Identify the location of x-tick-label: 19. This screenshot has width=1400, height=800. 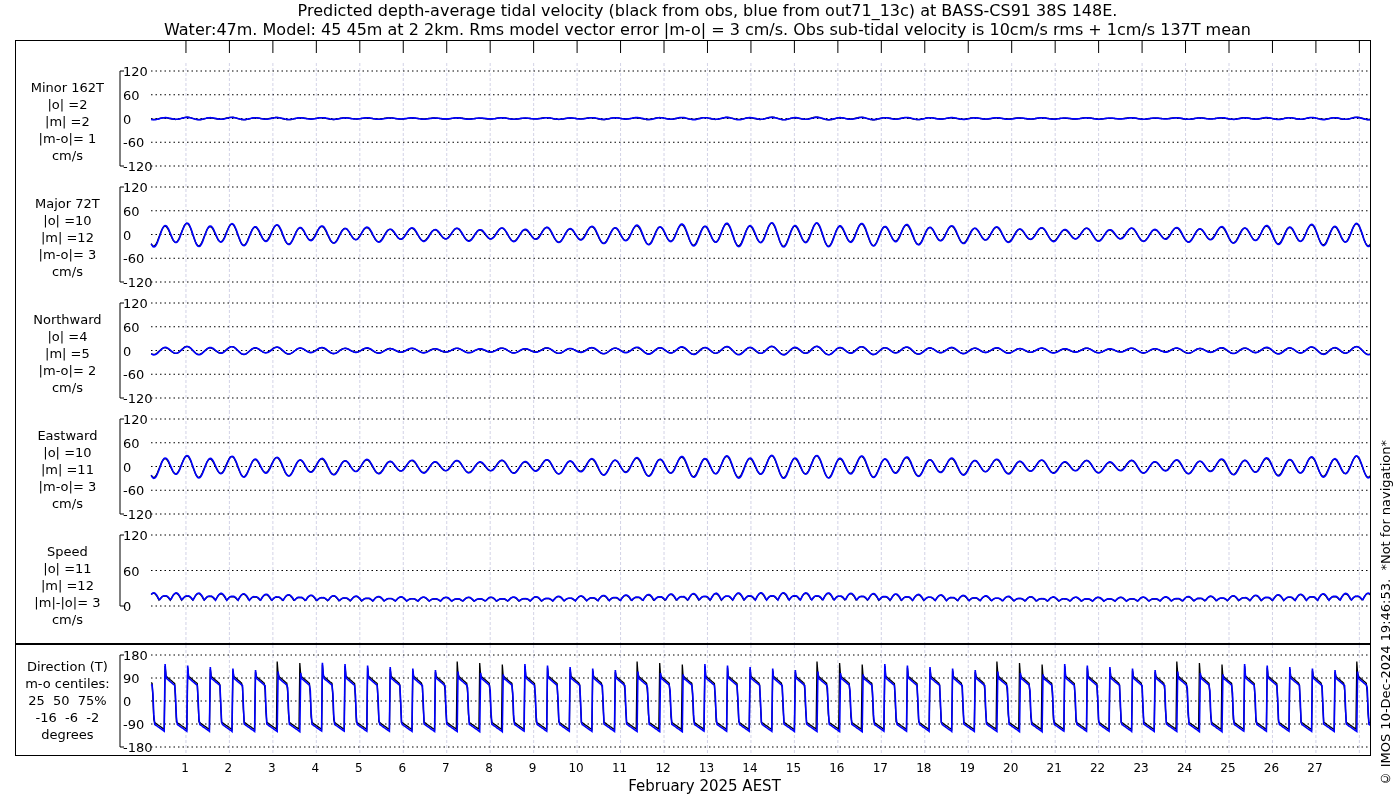
(967, 768).